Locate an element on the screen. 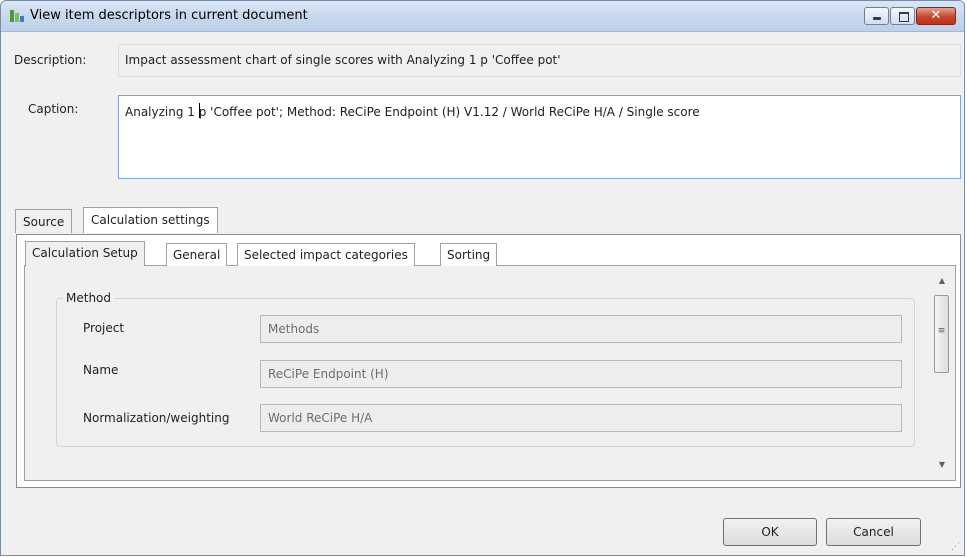  software-app-icon is located at coordinates (17, 16).